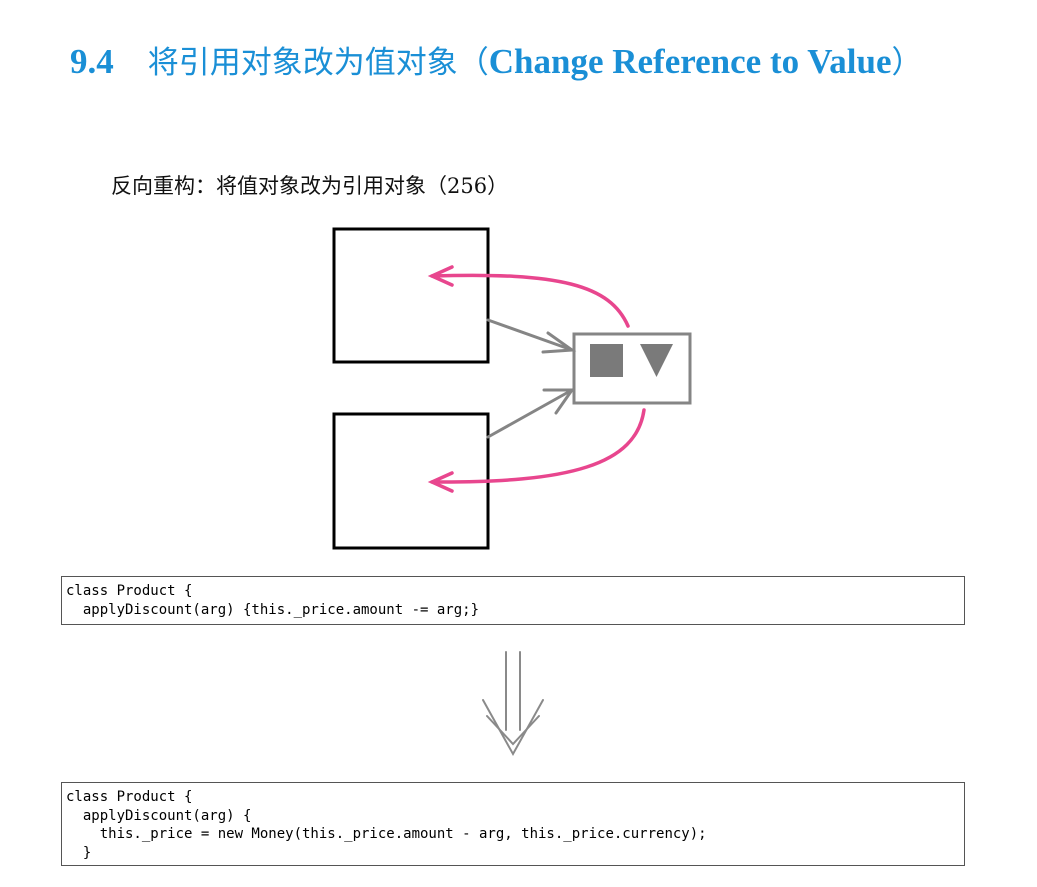 The image size is (1037, 887). What do you see at coordinates (606, 360) in the screenshot?
I see `square-icon` at bounding box center [606, 360].